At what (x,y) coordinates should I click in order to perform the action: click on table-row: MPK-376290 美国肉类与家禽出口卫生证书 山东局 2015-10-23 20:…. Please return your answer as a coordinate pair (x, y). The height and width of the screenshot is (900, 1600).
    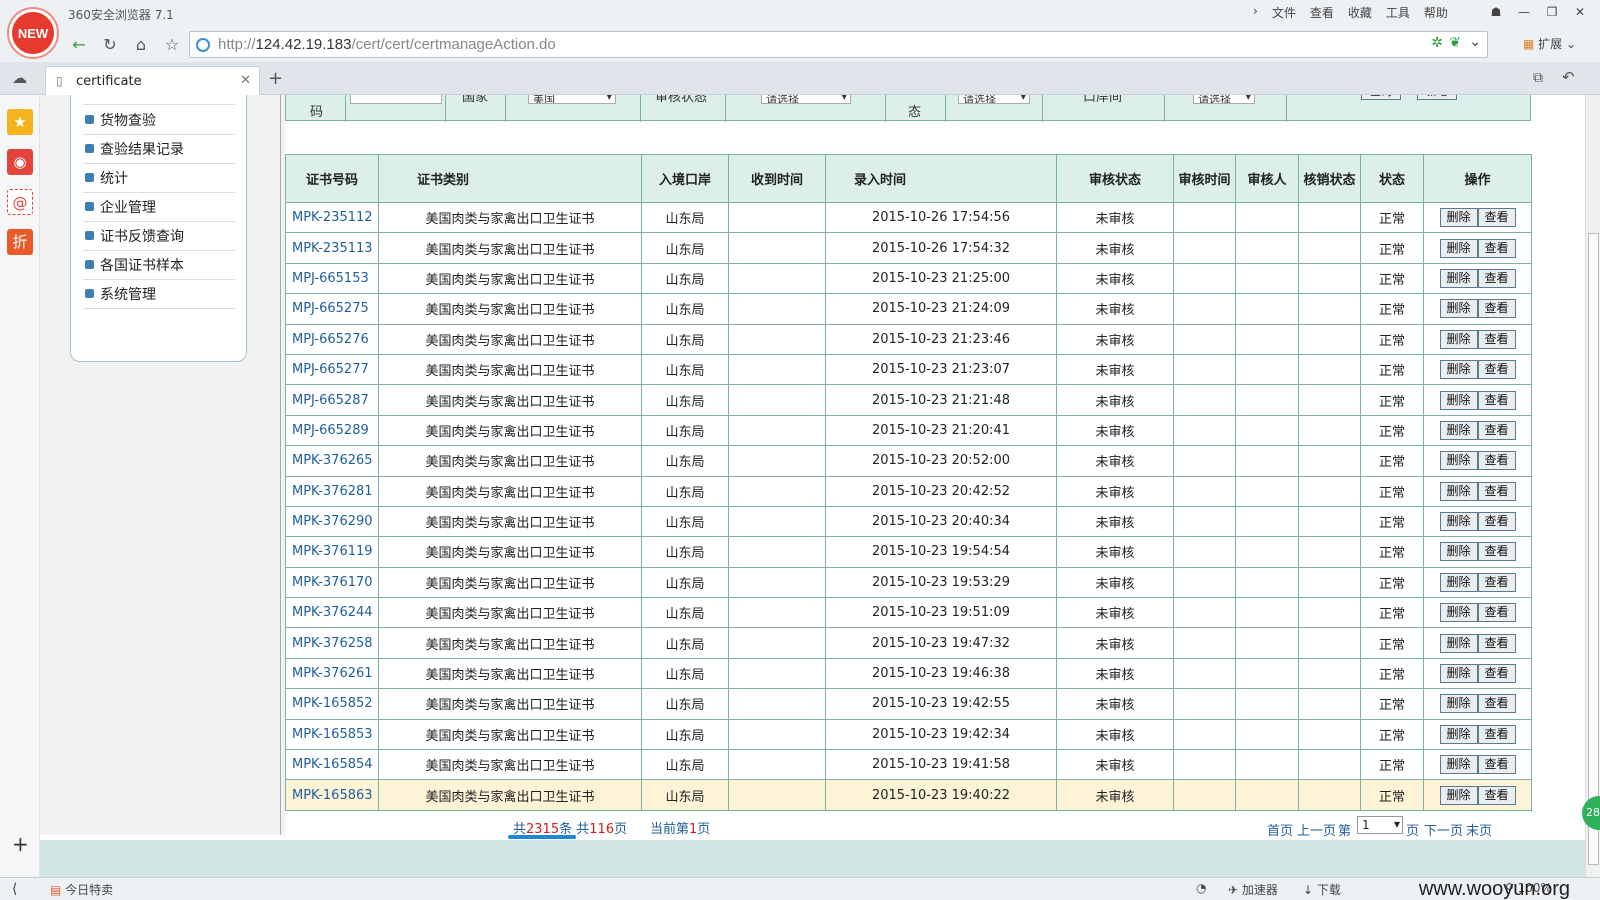
    Looking at the image, I should click on (908, 521).